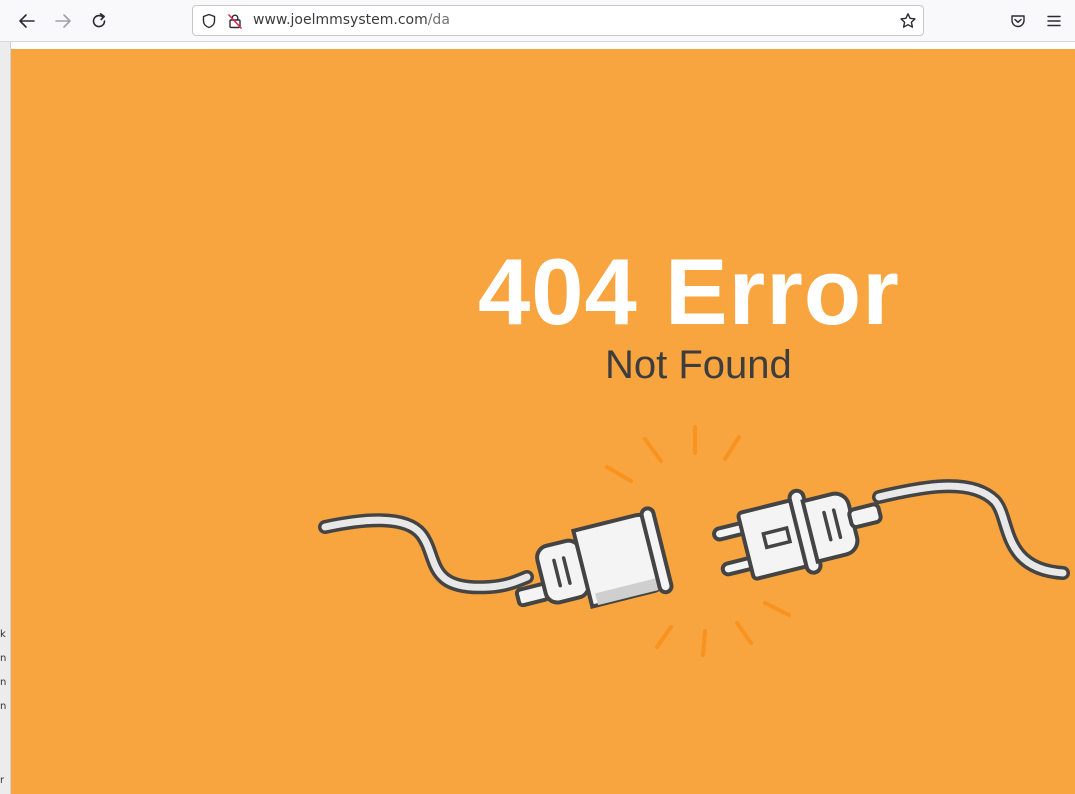 The height and width of the screenshot is (794, 1075). Describe the element at coordinates (797, 534) in the screenshot. I see `right-plug` at that location.